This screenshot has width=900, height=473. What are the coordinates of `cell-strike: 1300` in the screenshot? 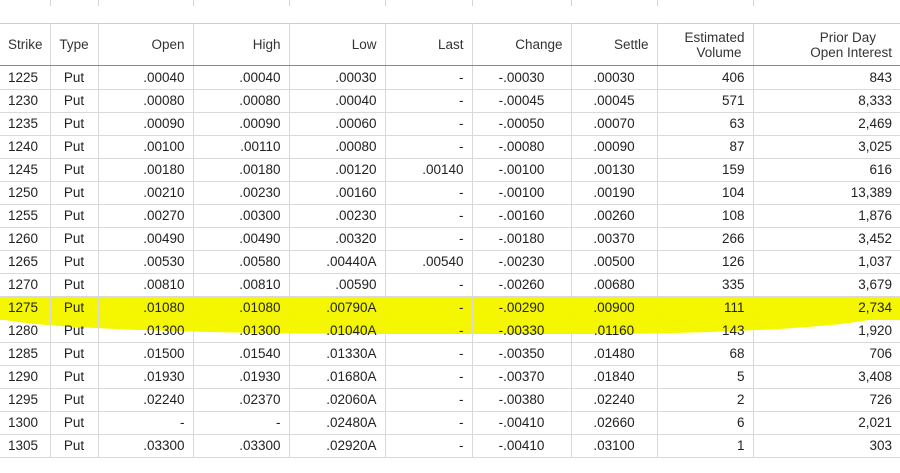 It's located at (25, 423).